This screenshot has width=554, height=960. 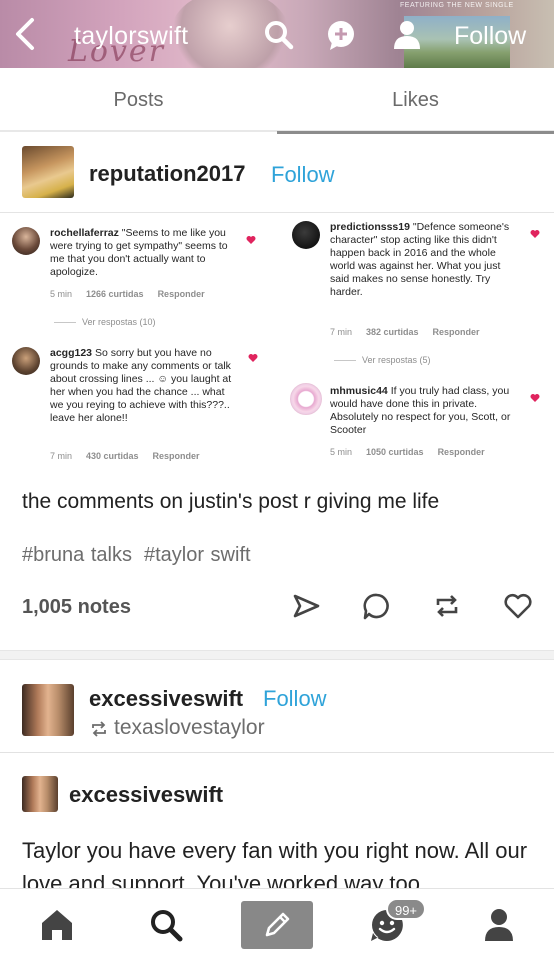 I want to click on comment-likes: 430 curtidas, so click(x=112, y=456).